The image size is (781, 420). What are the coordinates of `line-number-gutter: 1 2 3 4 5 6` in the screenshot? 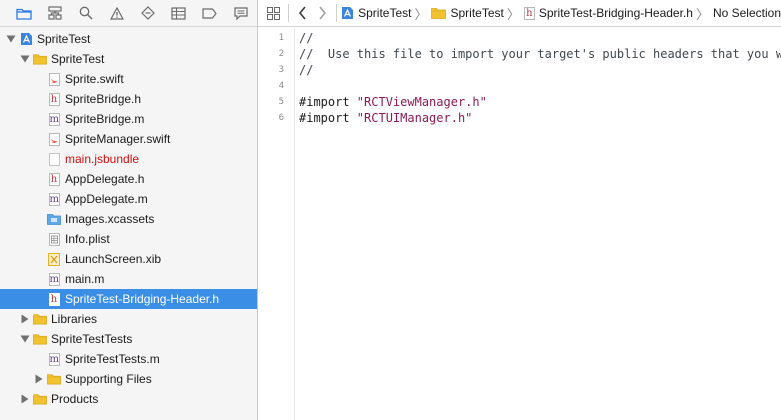 It's located at (276, 224).